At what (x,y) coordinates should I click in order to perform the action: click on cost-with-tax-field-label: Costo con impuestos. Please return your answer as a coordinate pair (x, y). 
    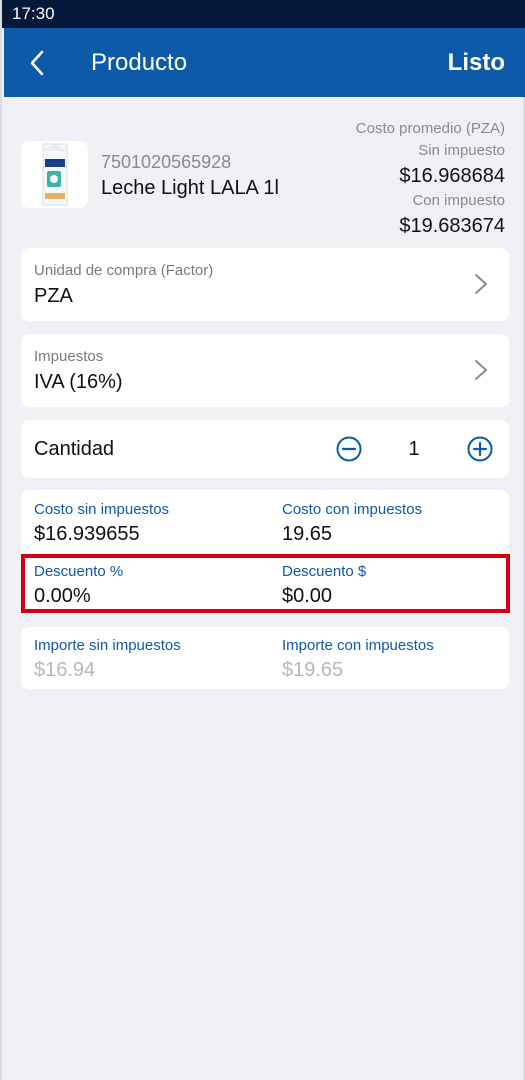
    Looking at the image, I should click on (352, 509).